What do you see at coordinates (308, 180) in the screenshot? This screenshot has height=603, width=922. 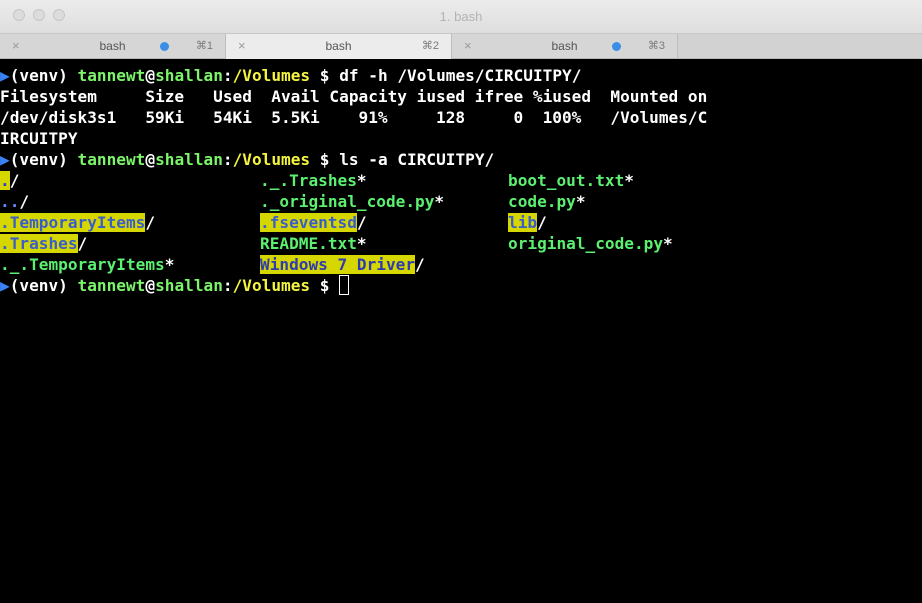 I see `ls-file-name: ._.Trashes` at bounding box center [308, 180].